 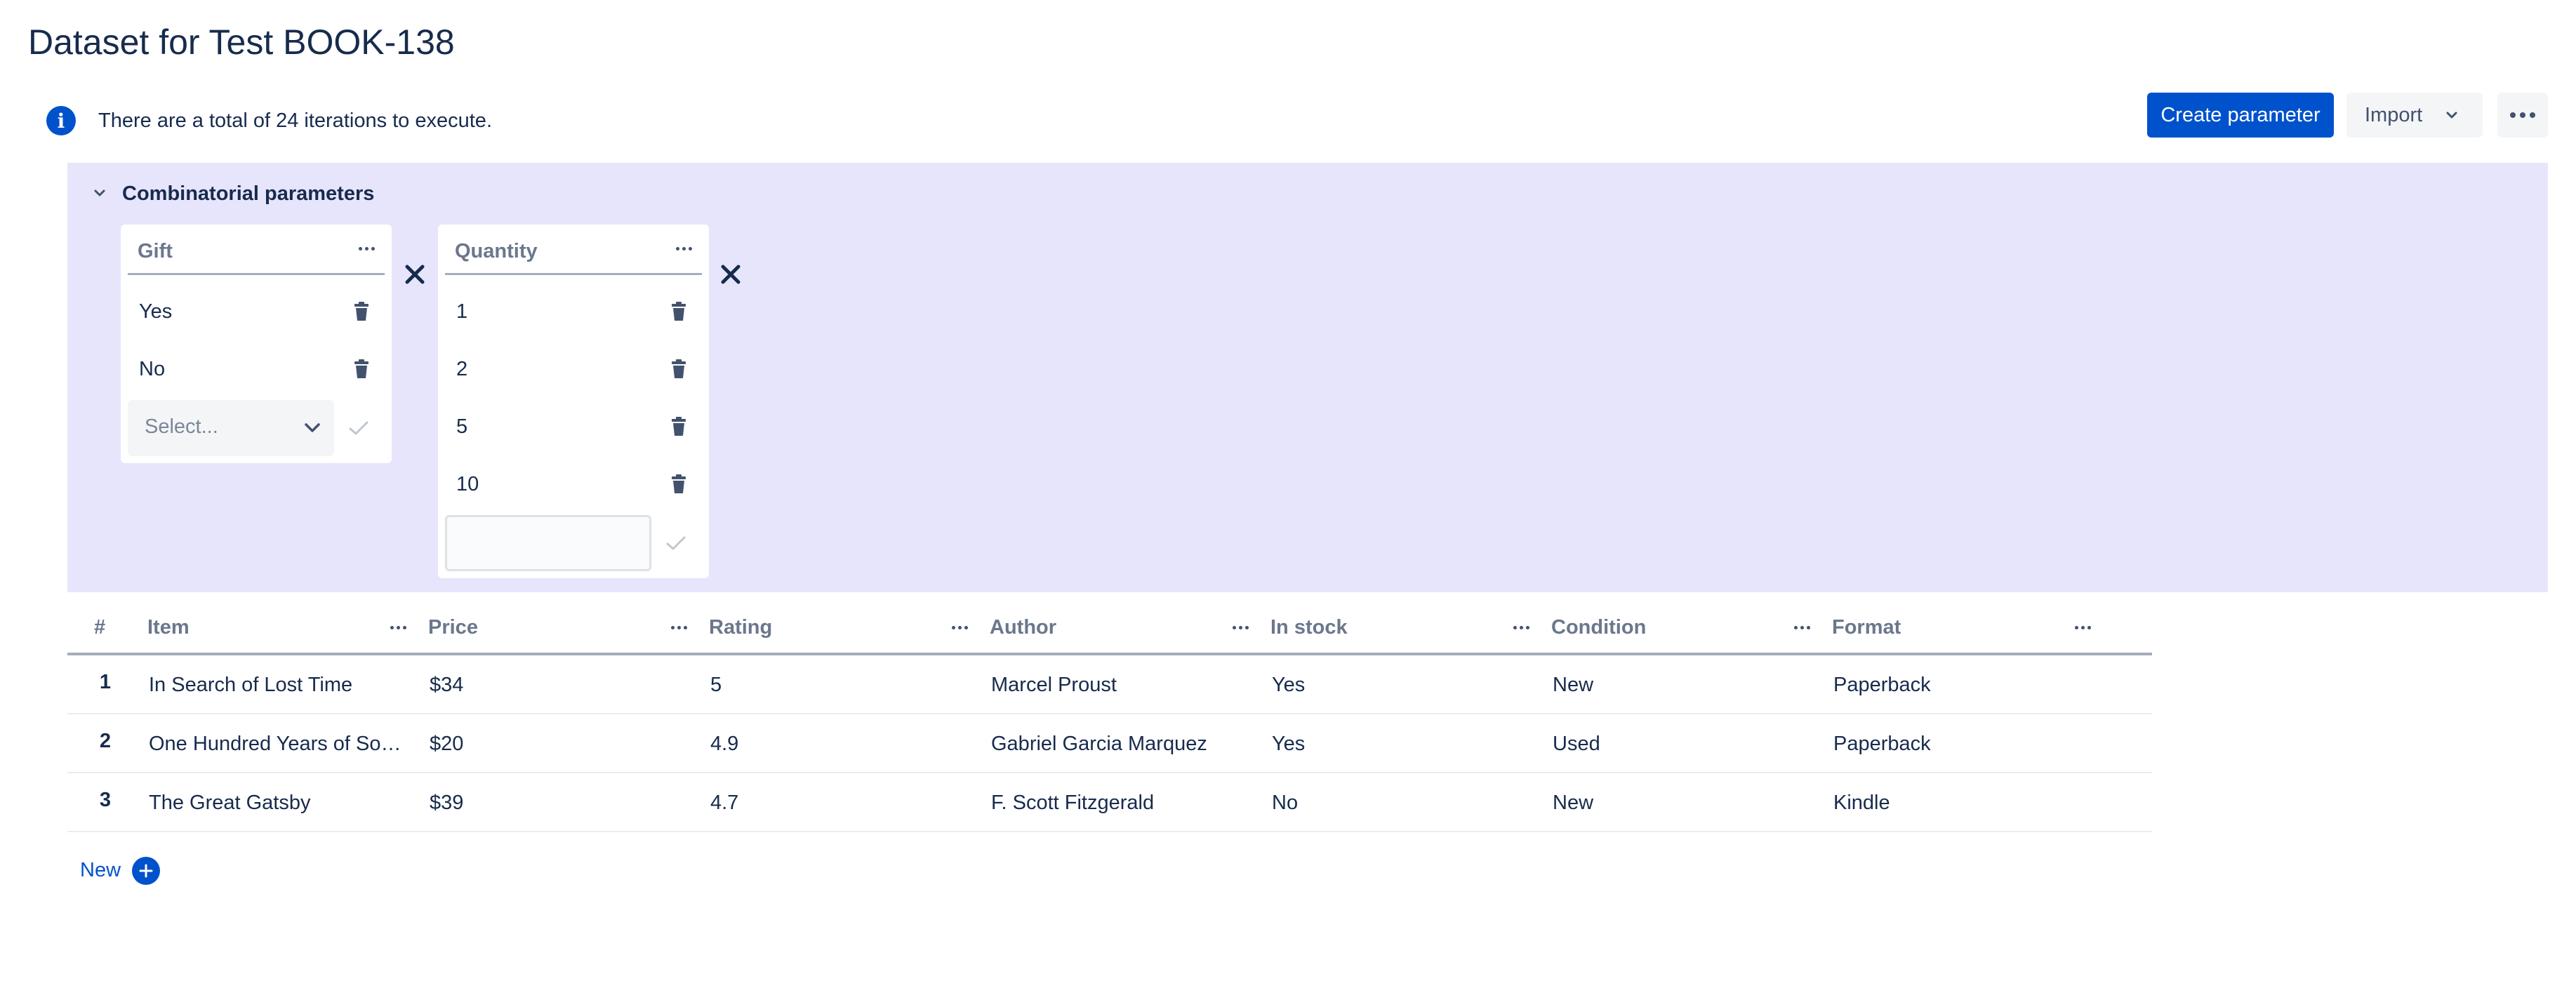 What do you see at coordinates (1125, 744) in the screenshot?
I see `cell-author: Gabriel Garcia Marquez` at bounding box center [1125, 744].